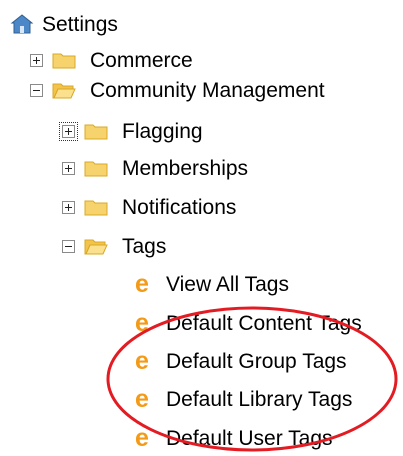 This screenshot has height=456, width=403. I want to click on tree-leaf-default-group-tags: e Default Group Tags, so click(239, 361).